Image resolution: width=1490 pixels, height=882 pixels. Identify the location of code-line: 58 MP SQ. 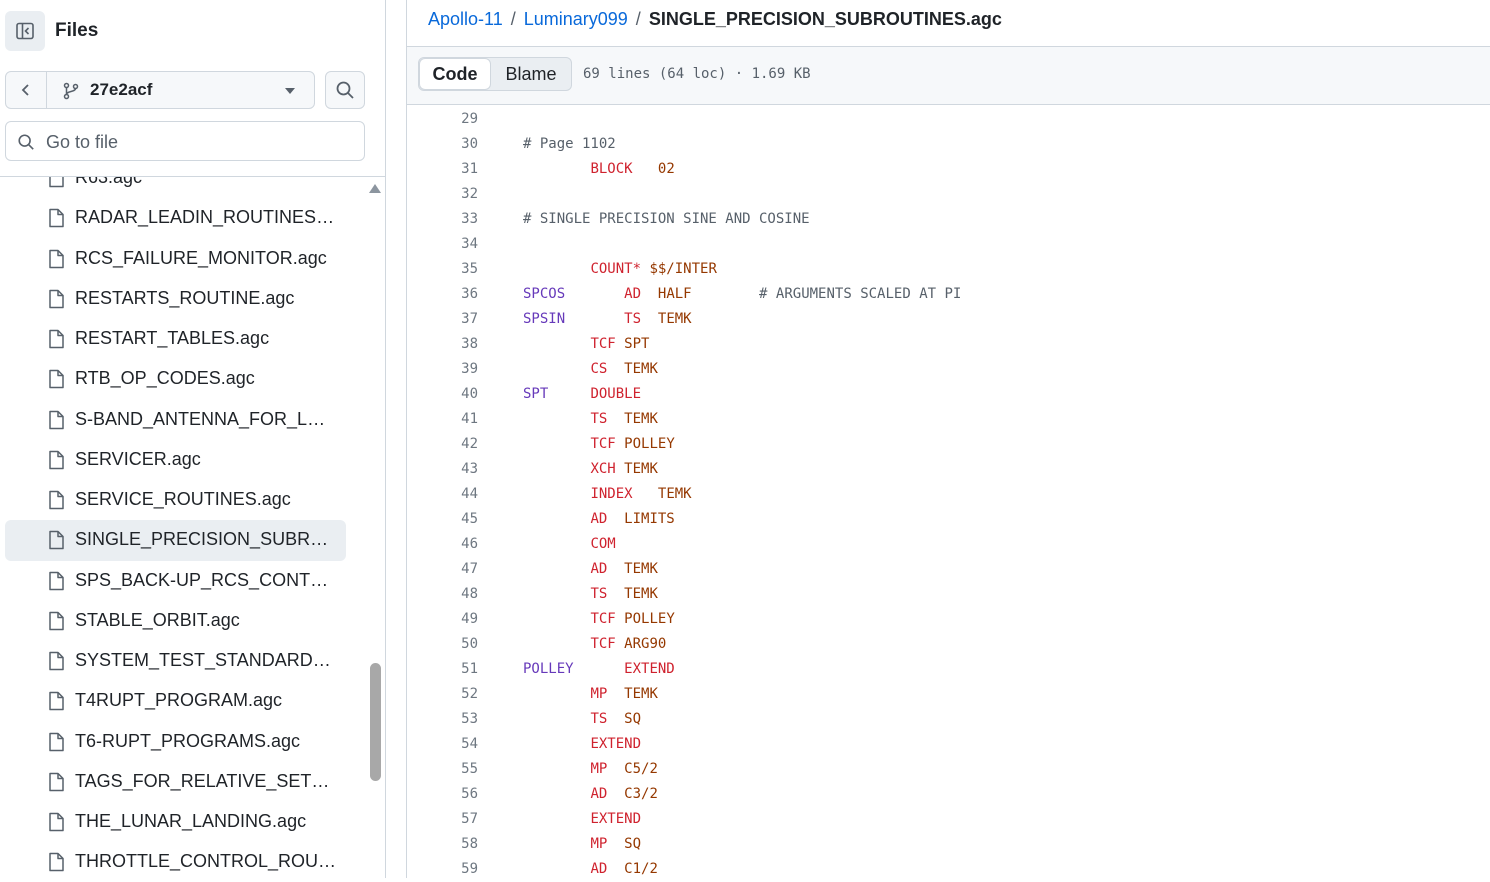
(948, 844).